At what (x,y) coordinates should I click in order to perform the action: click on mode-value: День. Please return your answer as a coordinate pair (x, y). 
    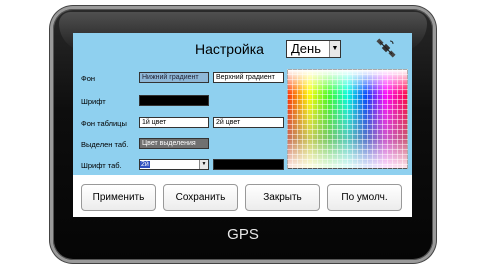
    Looking at the image, I should click on (306, 48).